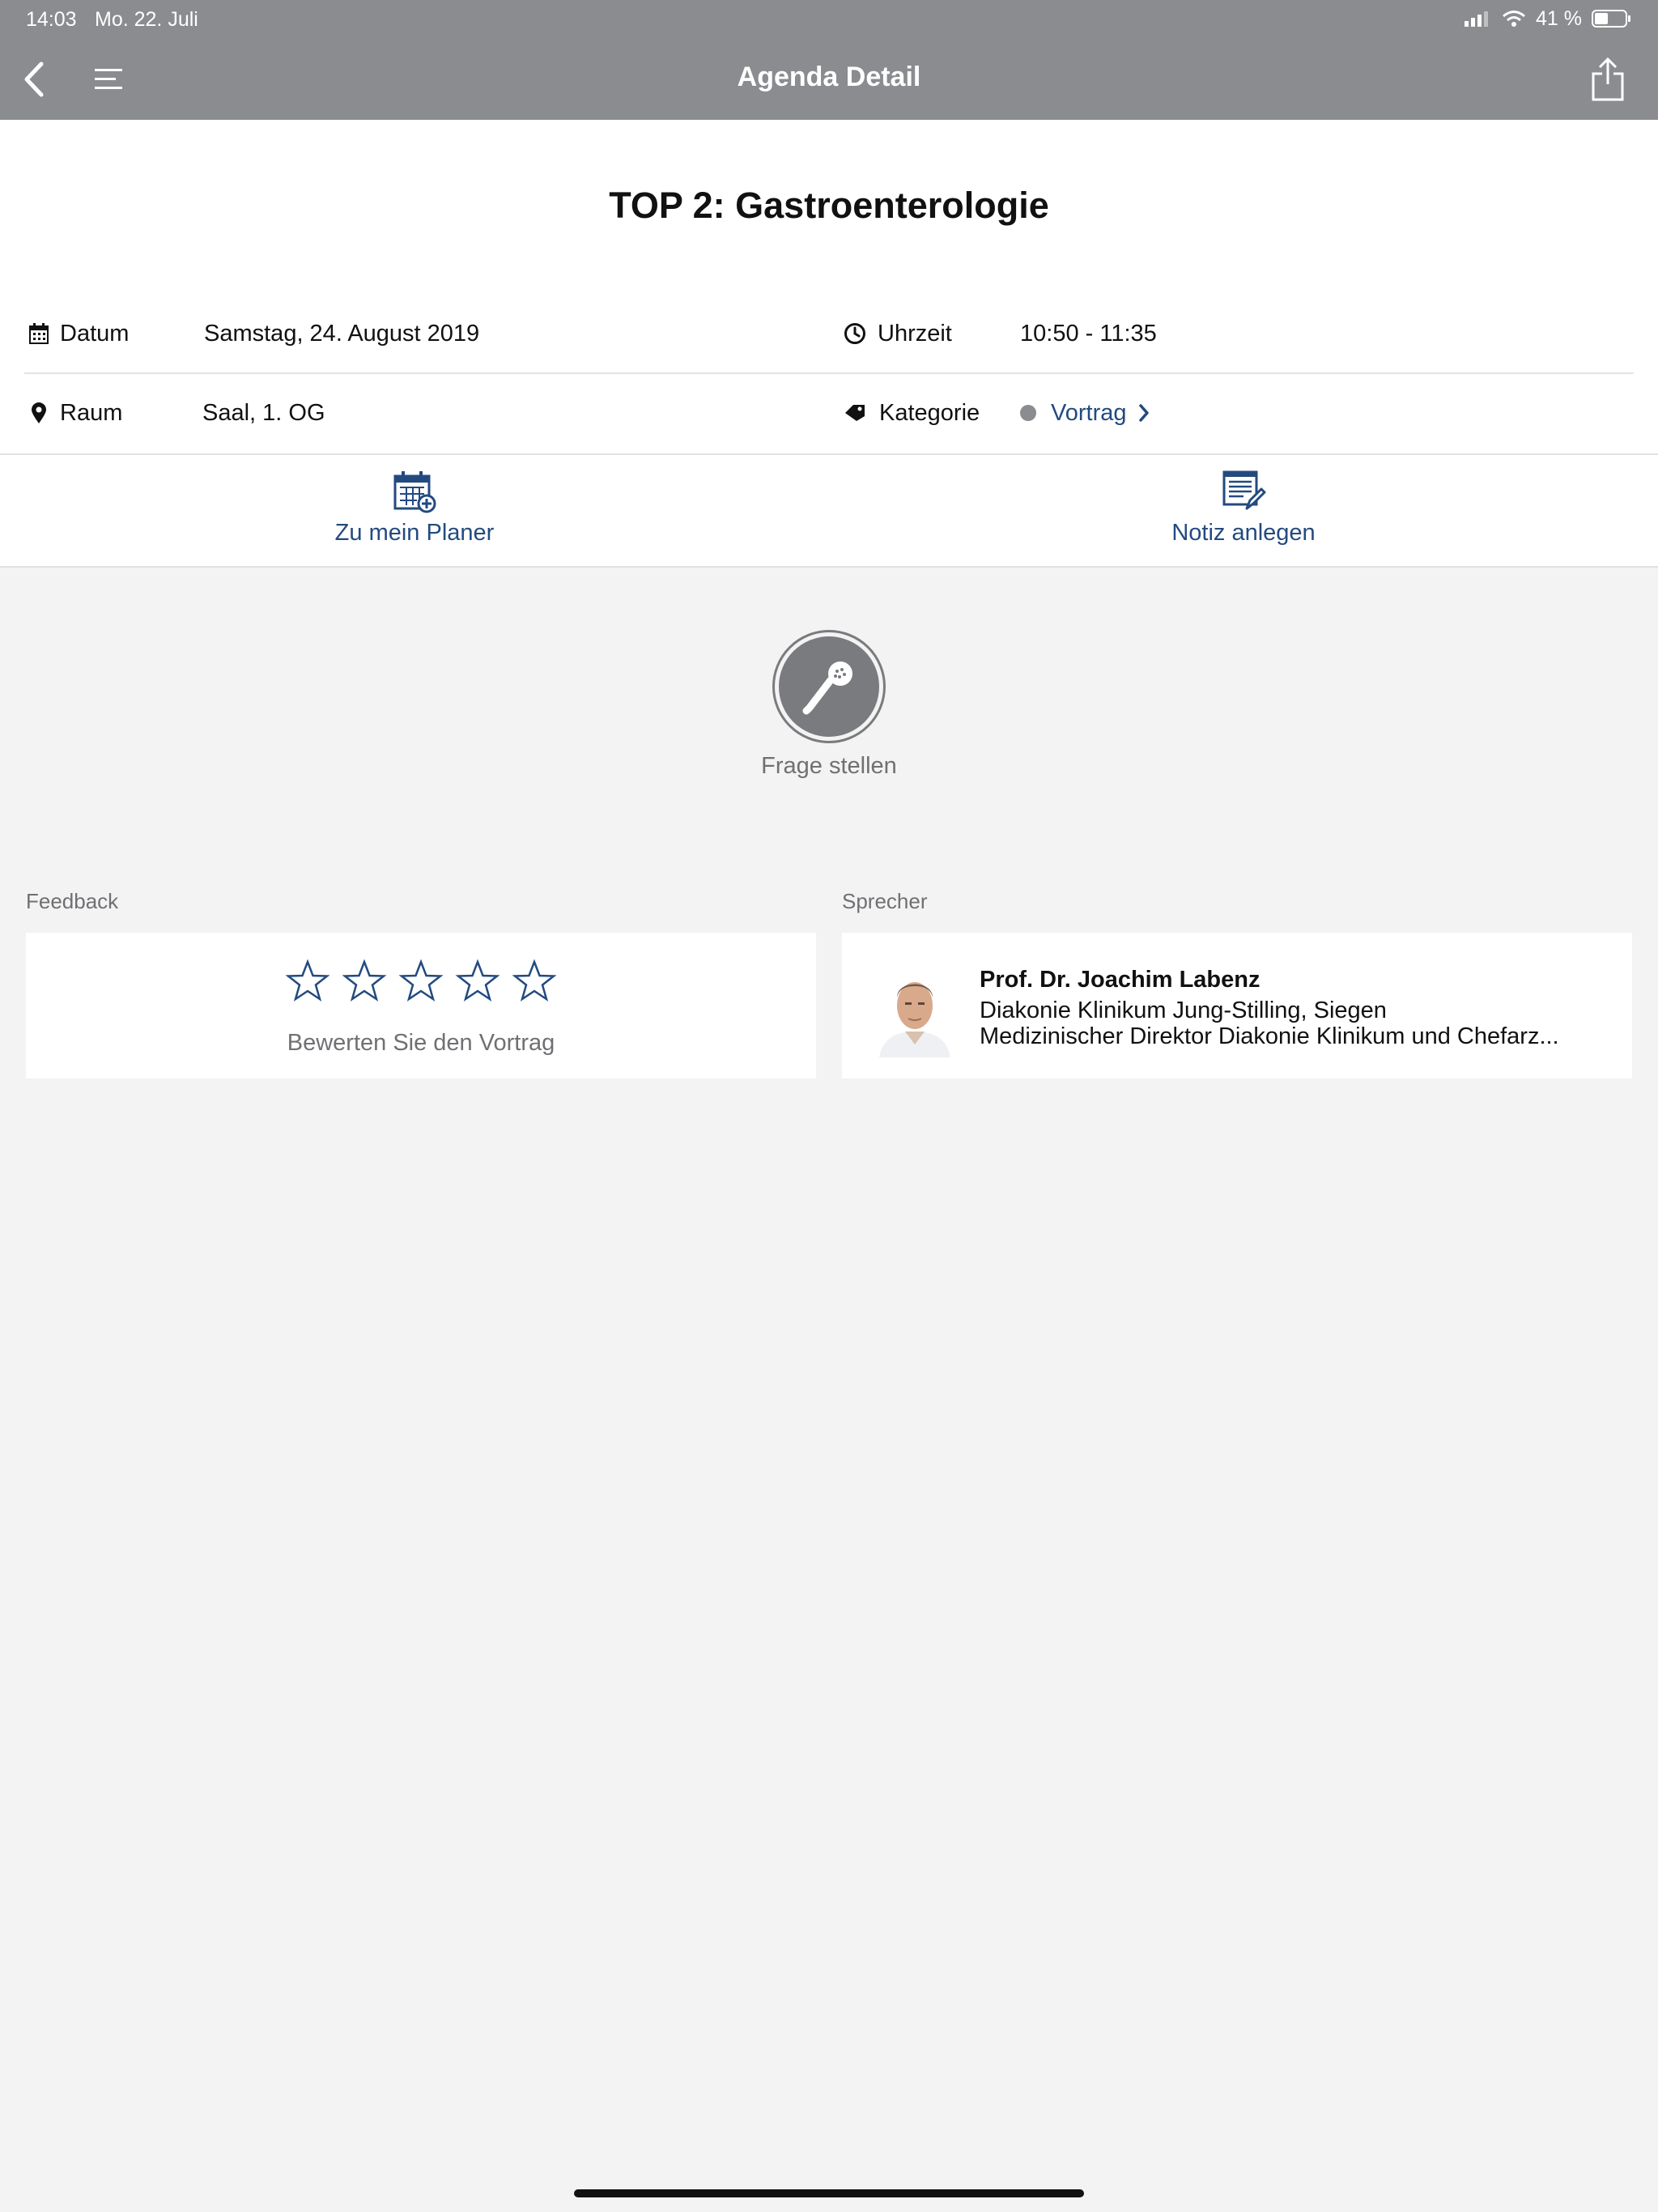 This screenshot has height=2212, width=1658. I want to click on time-label: Uhrzeit, so click(898, 334).